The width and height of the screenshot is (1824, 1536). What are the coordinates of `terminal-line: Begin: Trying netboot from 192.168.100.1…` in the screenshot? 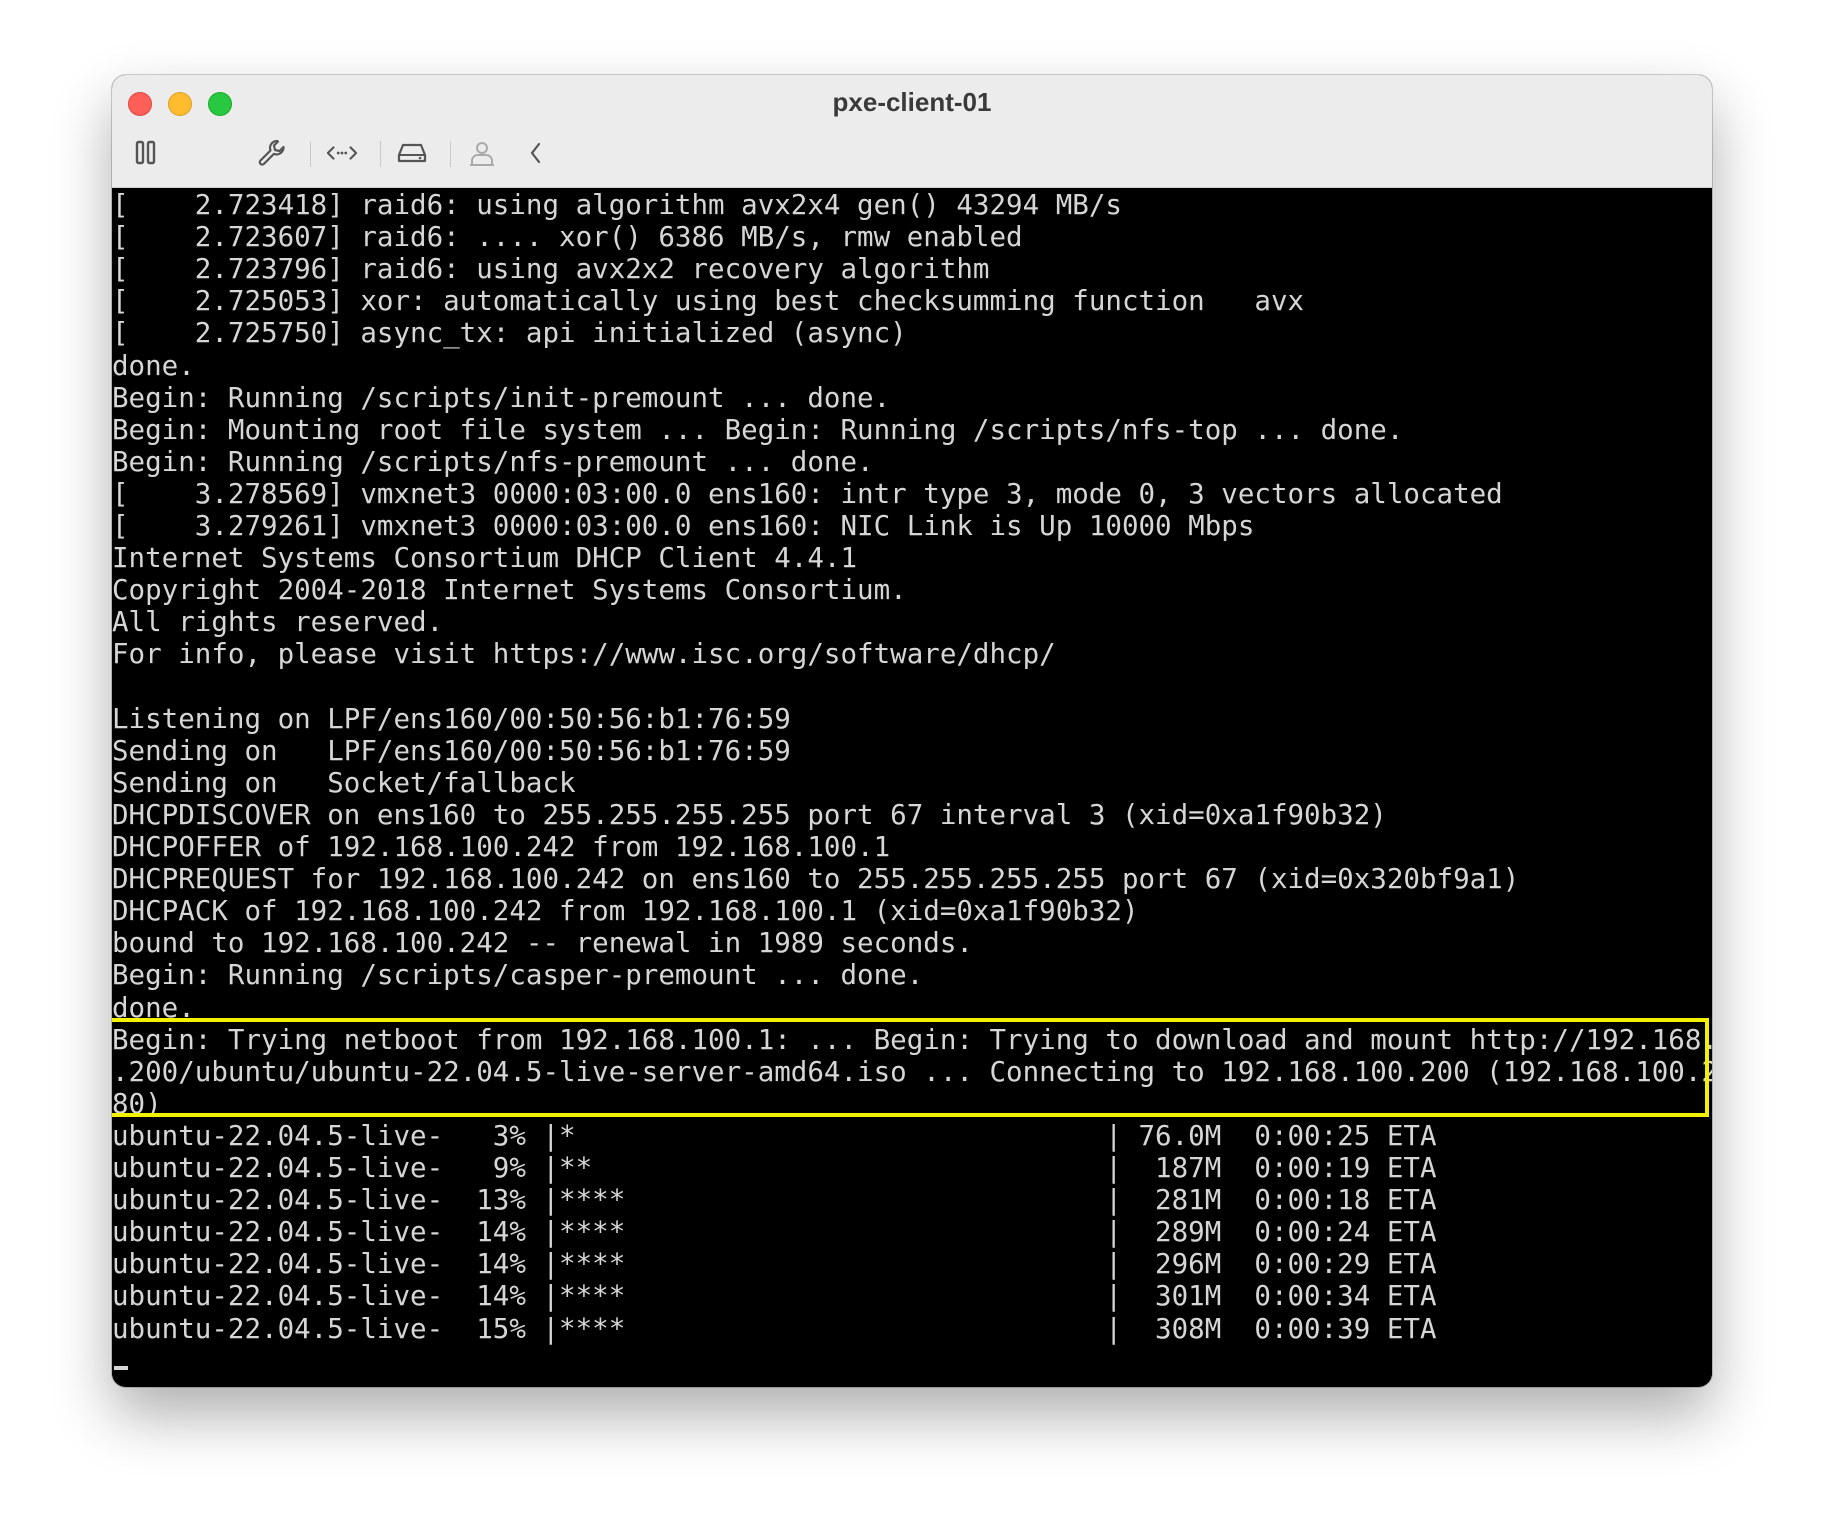 It's located at (912, 1039).